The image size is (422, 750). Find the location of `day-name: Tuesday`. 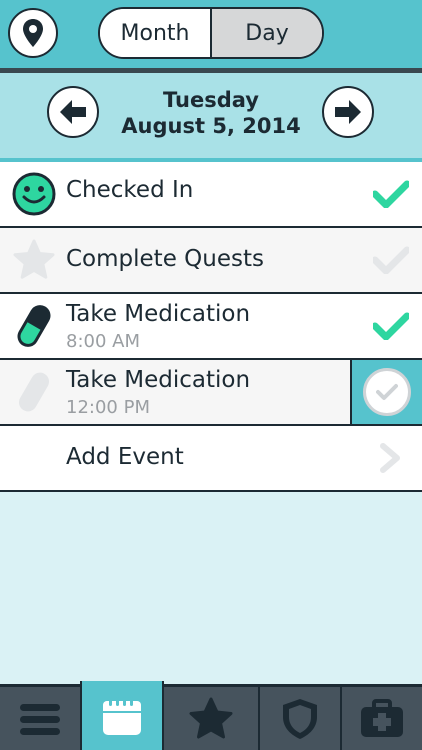

day-name: Tuesday is located at coordinates (211, 100).